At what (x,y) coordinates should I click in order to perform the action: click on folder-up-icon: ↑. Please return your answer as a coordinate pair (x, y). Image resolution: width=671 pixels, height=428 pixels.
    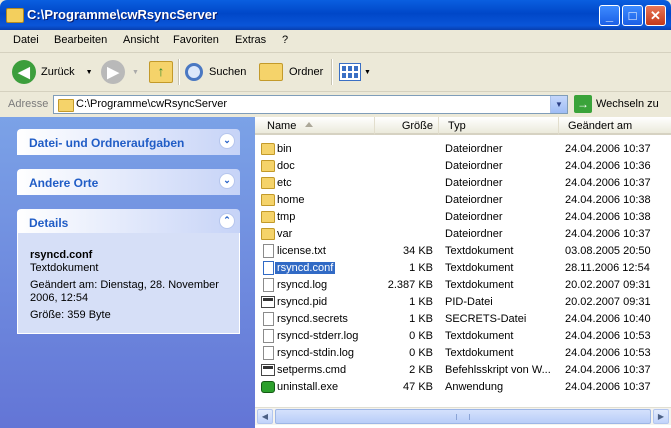
    Looking at the image, I should click on (161, 72).